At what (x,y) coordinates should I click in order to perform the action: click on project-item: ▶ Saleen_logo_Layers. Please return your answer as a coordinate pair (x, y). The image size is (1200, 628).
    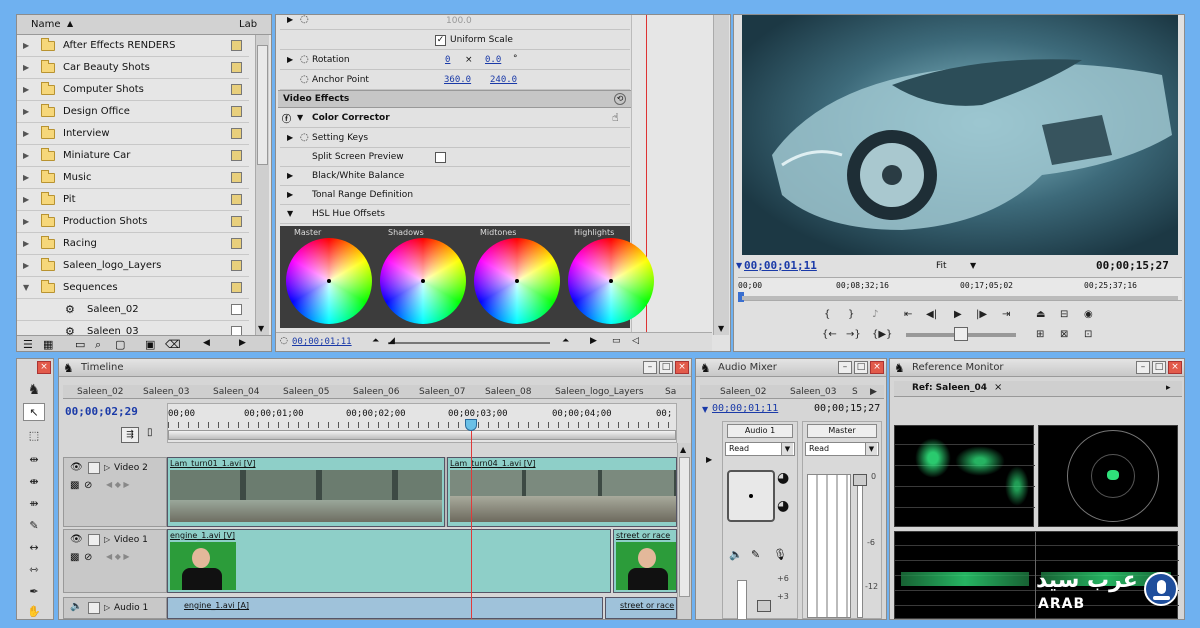
    Looking at the image, I should click on (133, 266).